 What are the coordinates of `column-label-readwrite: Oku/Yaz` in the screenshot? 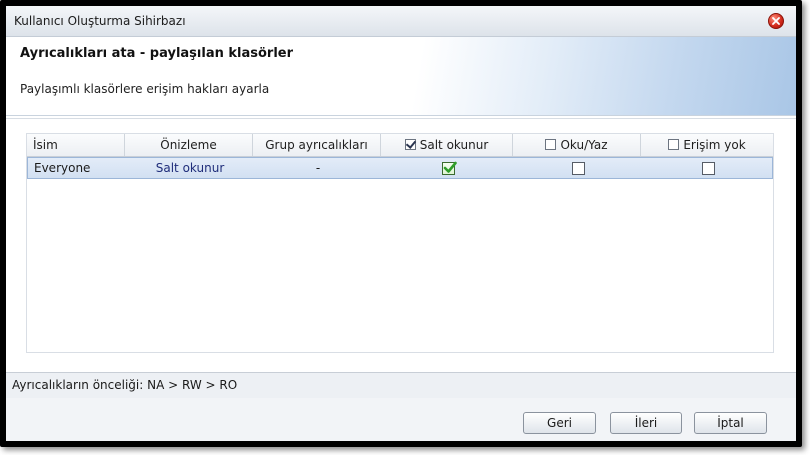 It's located at (584, 145).